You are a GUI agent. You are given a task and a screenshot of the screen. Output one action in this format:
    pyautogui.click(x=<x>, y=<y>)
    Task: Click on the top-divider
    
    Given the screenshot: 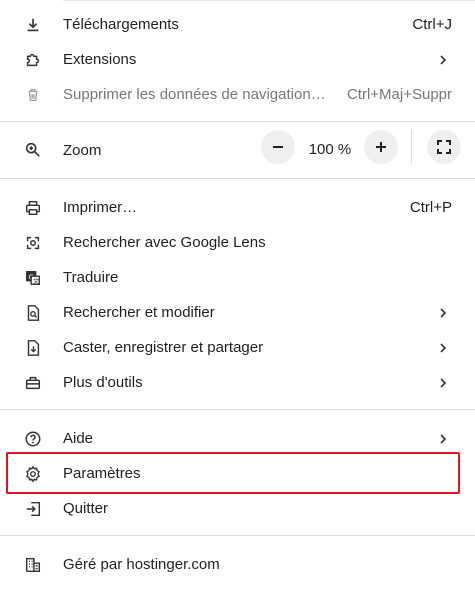 What is the action you would take?
    pyautogui.click(x=269, y=0)
    